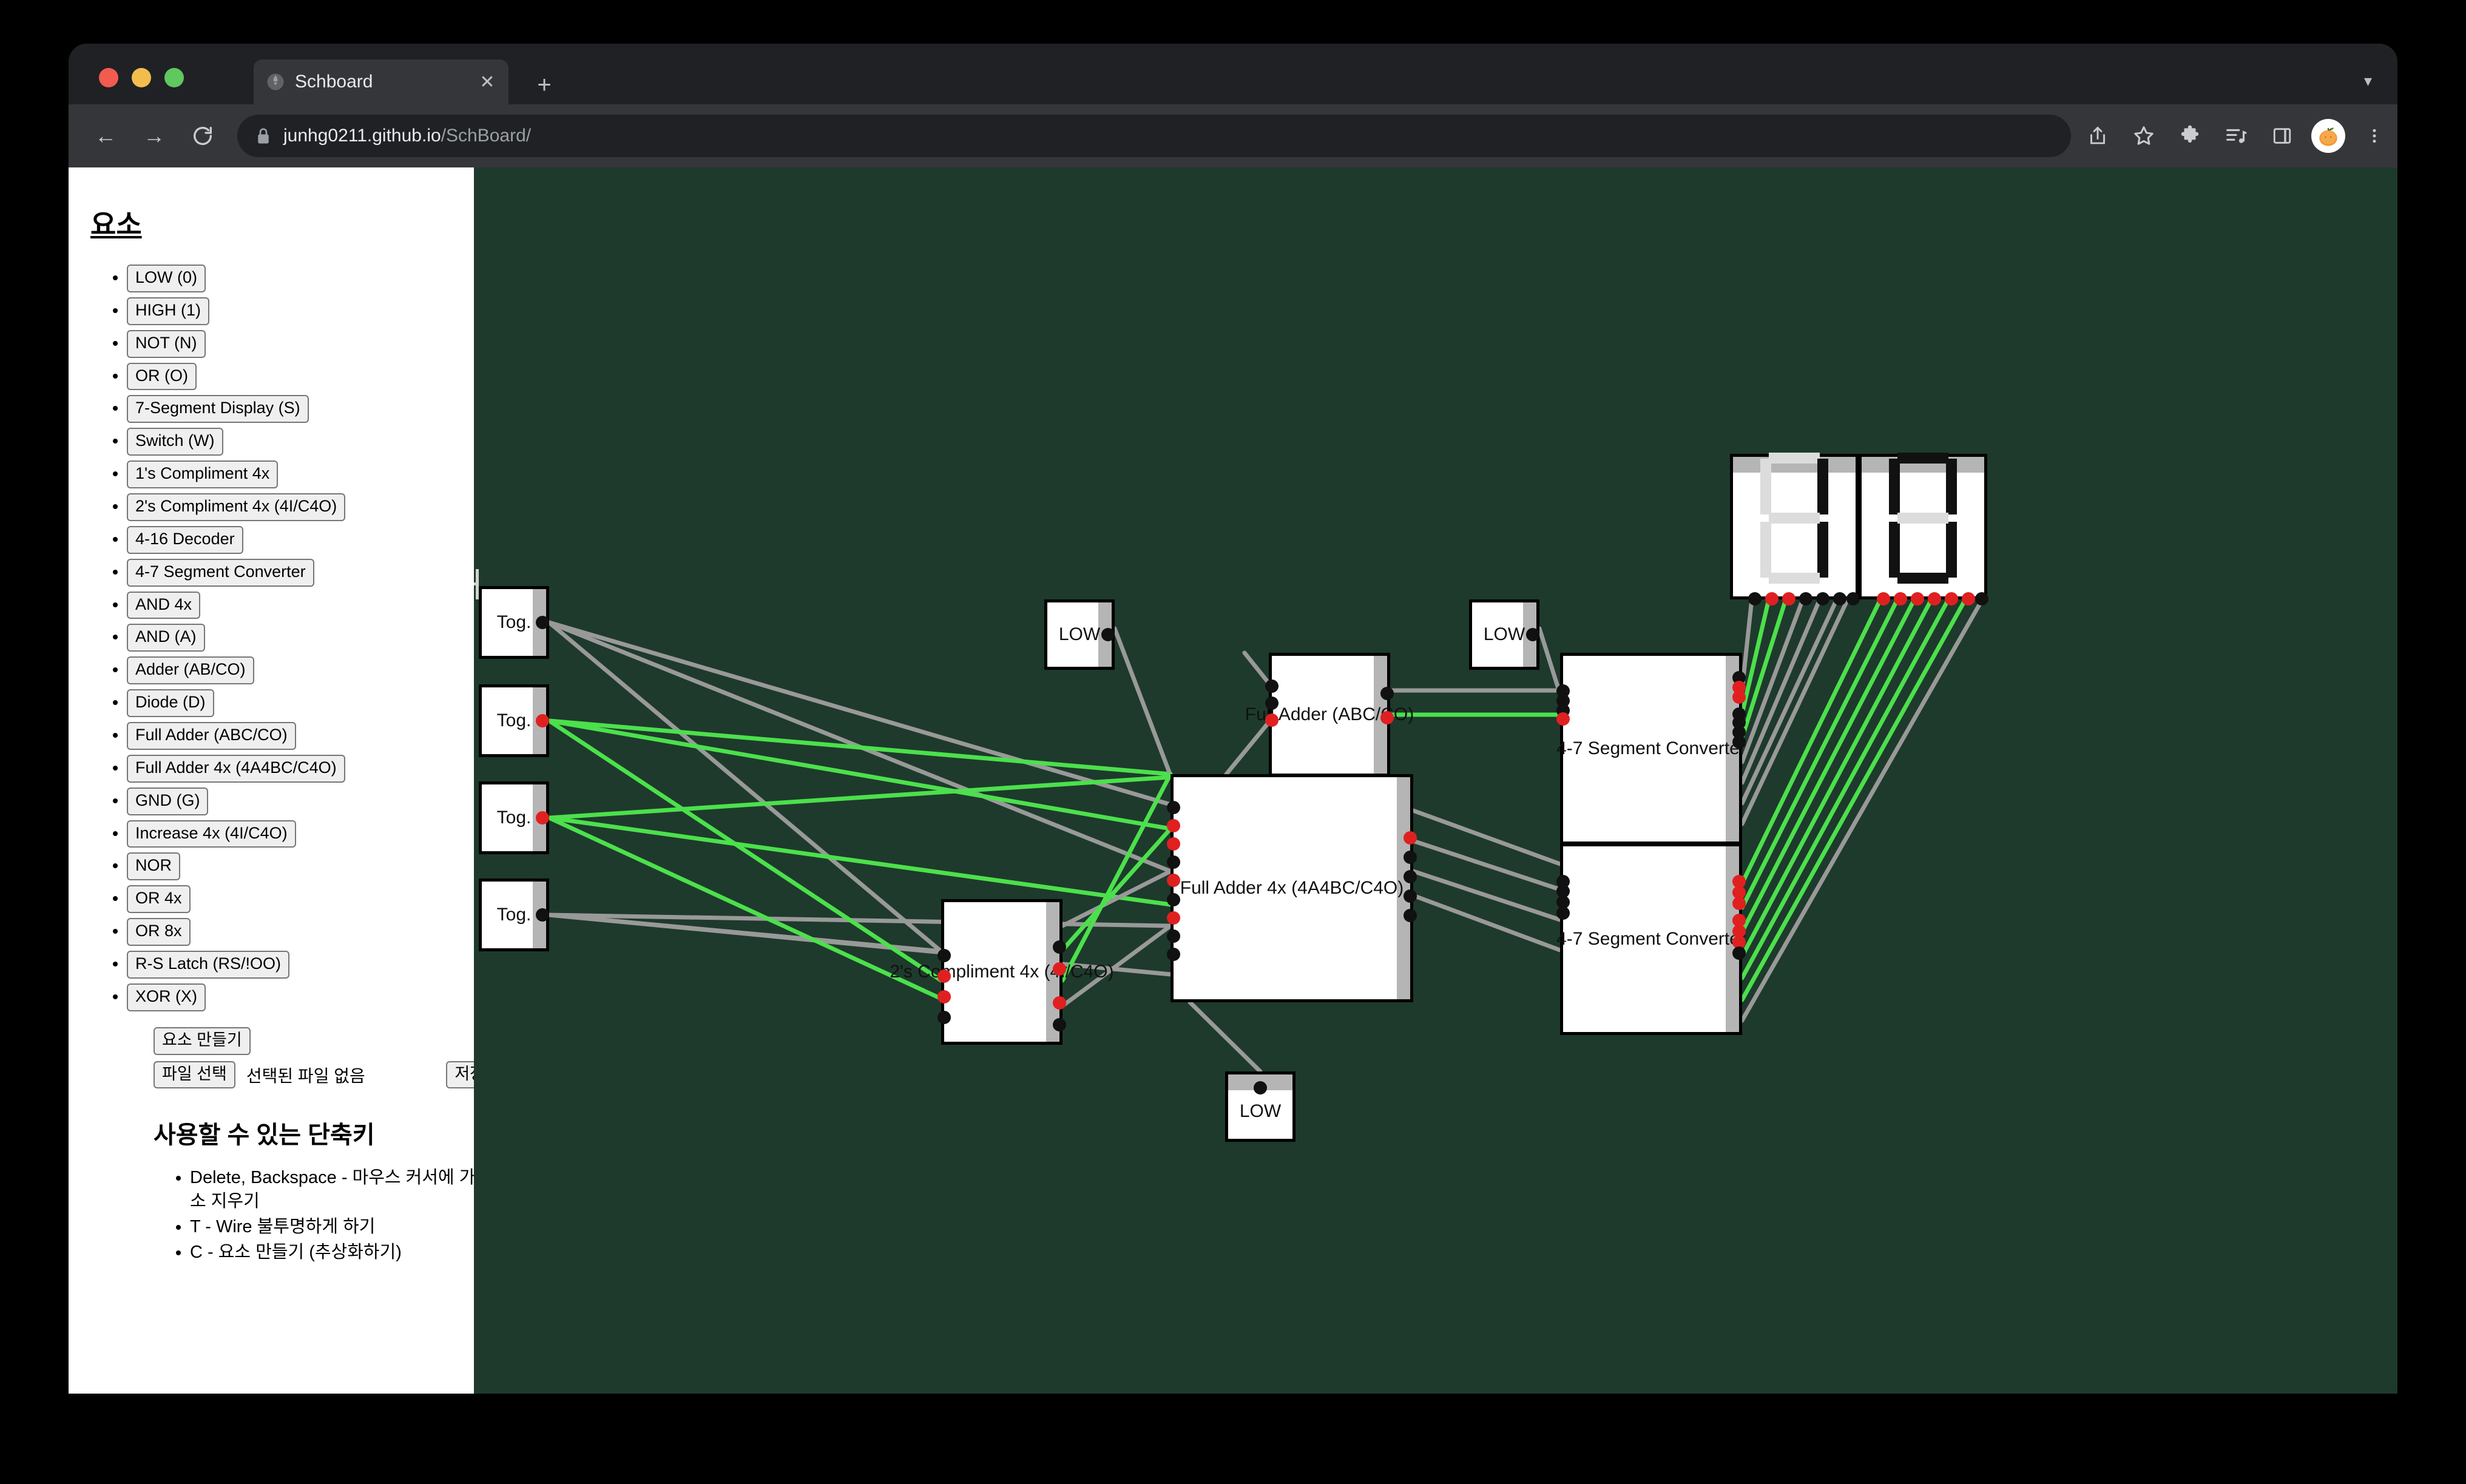  I want to click on component-low-b: LOW, so click(1504, 634).